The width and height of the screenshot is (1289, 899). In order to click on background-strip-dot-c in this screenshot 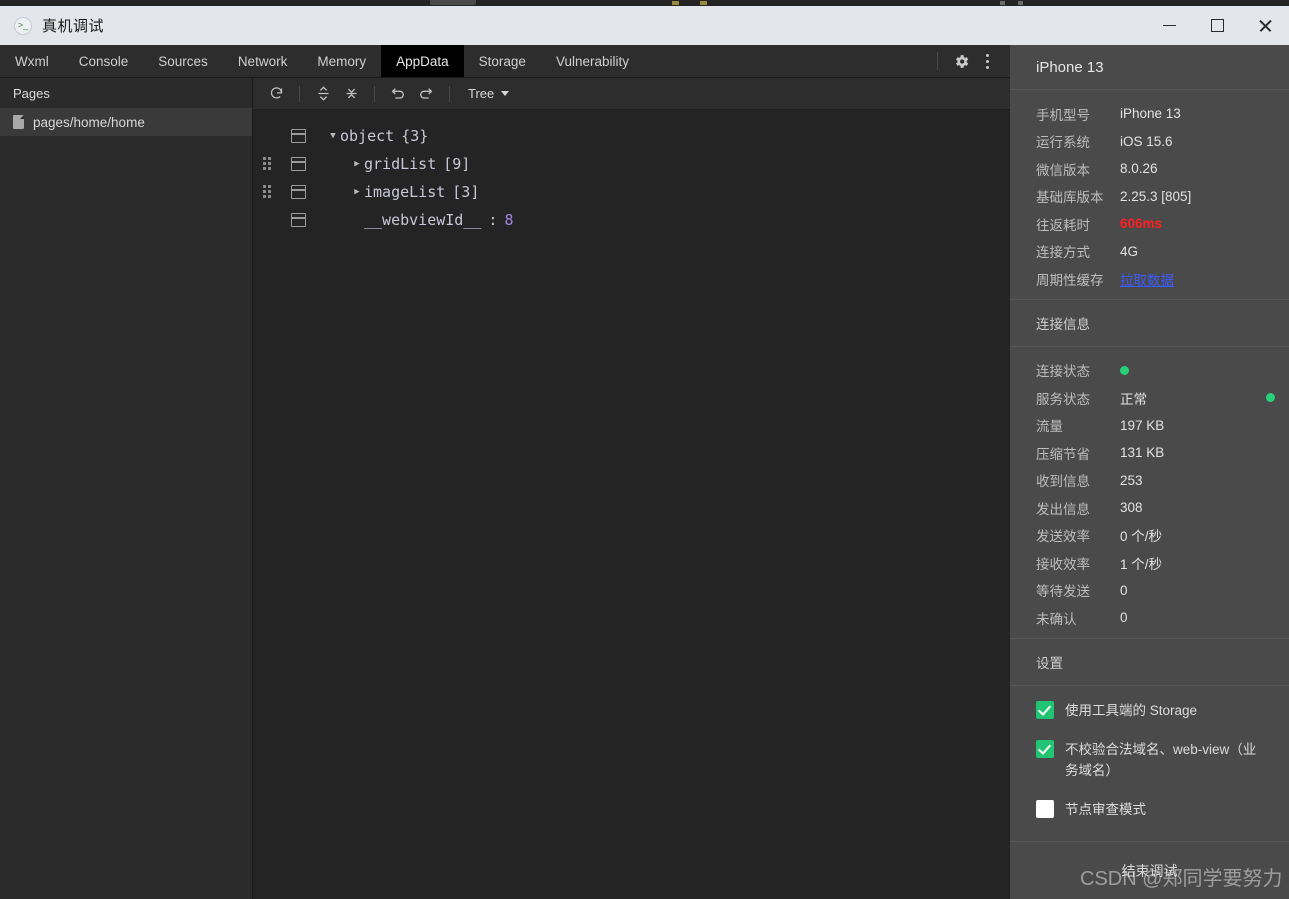, I will do `click(1002, 3)`.